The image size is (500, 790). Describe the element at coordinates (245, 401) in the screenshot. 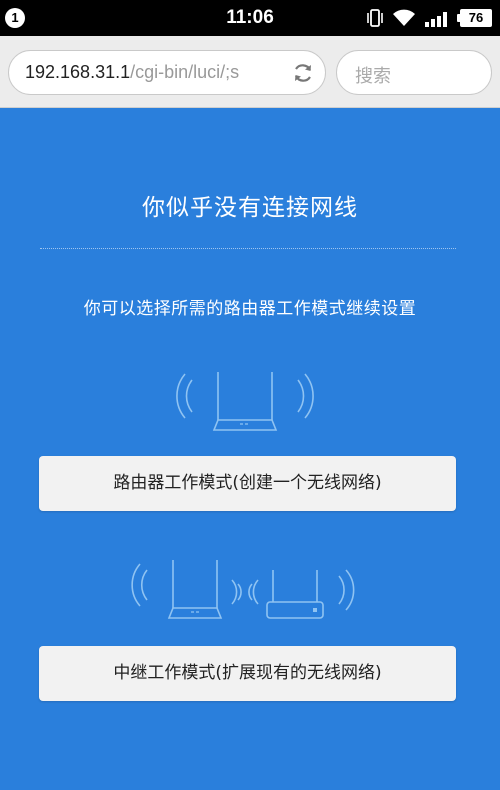

I see `router-icon` at that location.